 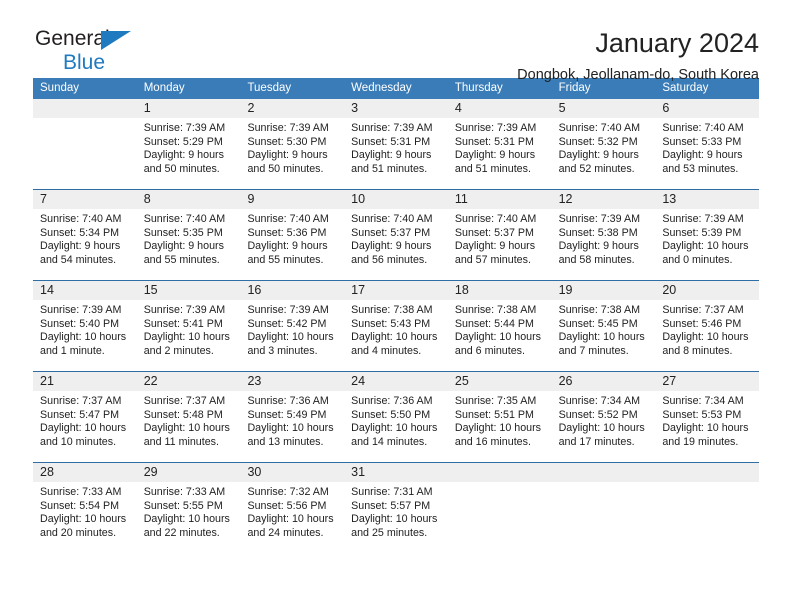 What do you see at coordinates (677, 43) in the screenshot?
I see `page-title: January 2024` at bounding box center [677, 43].